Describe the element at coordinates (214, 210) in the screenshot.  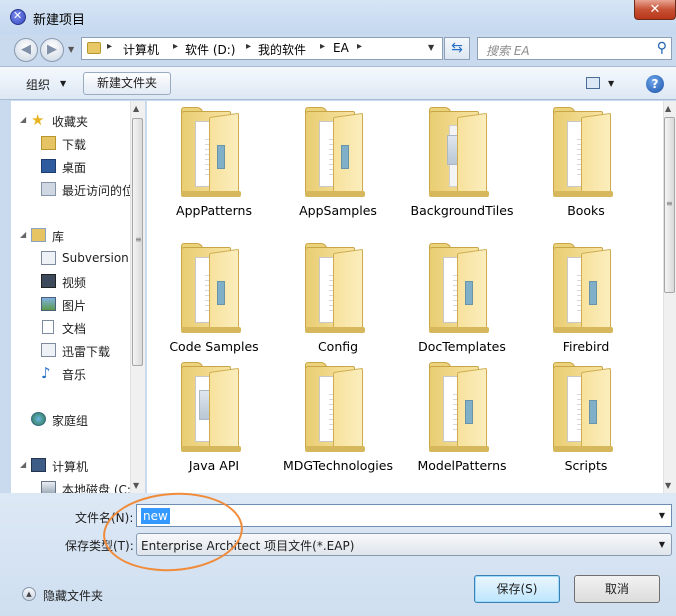
I see `folder-name: AppPatterns` at that location.